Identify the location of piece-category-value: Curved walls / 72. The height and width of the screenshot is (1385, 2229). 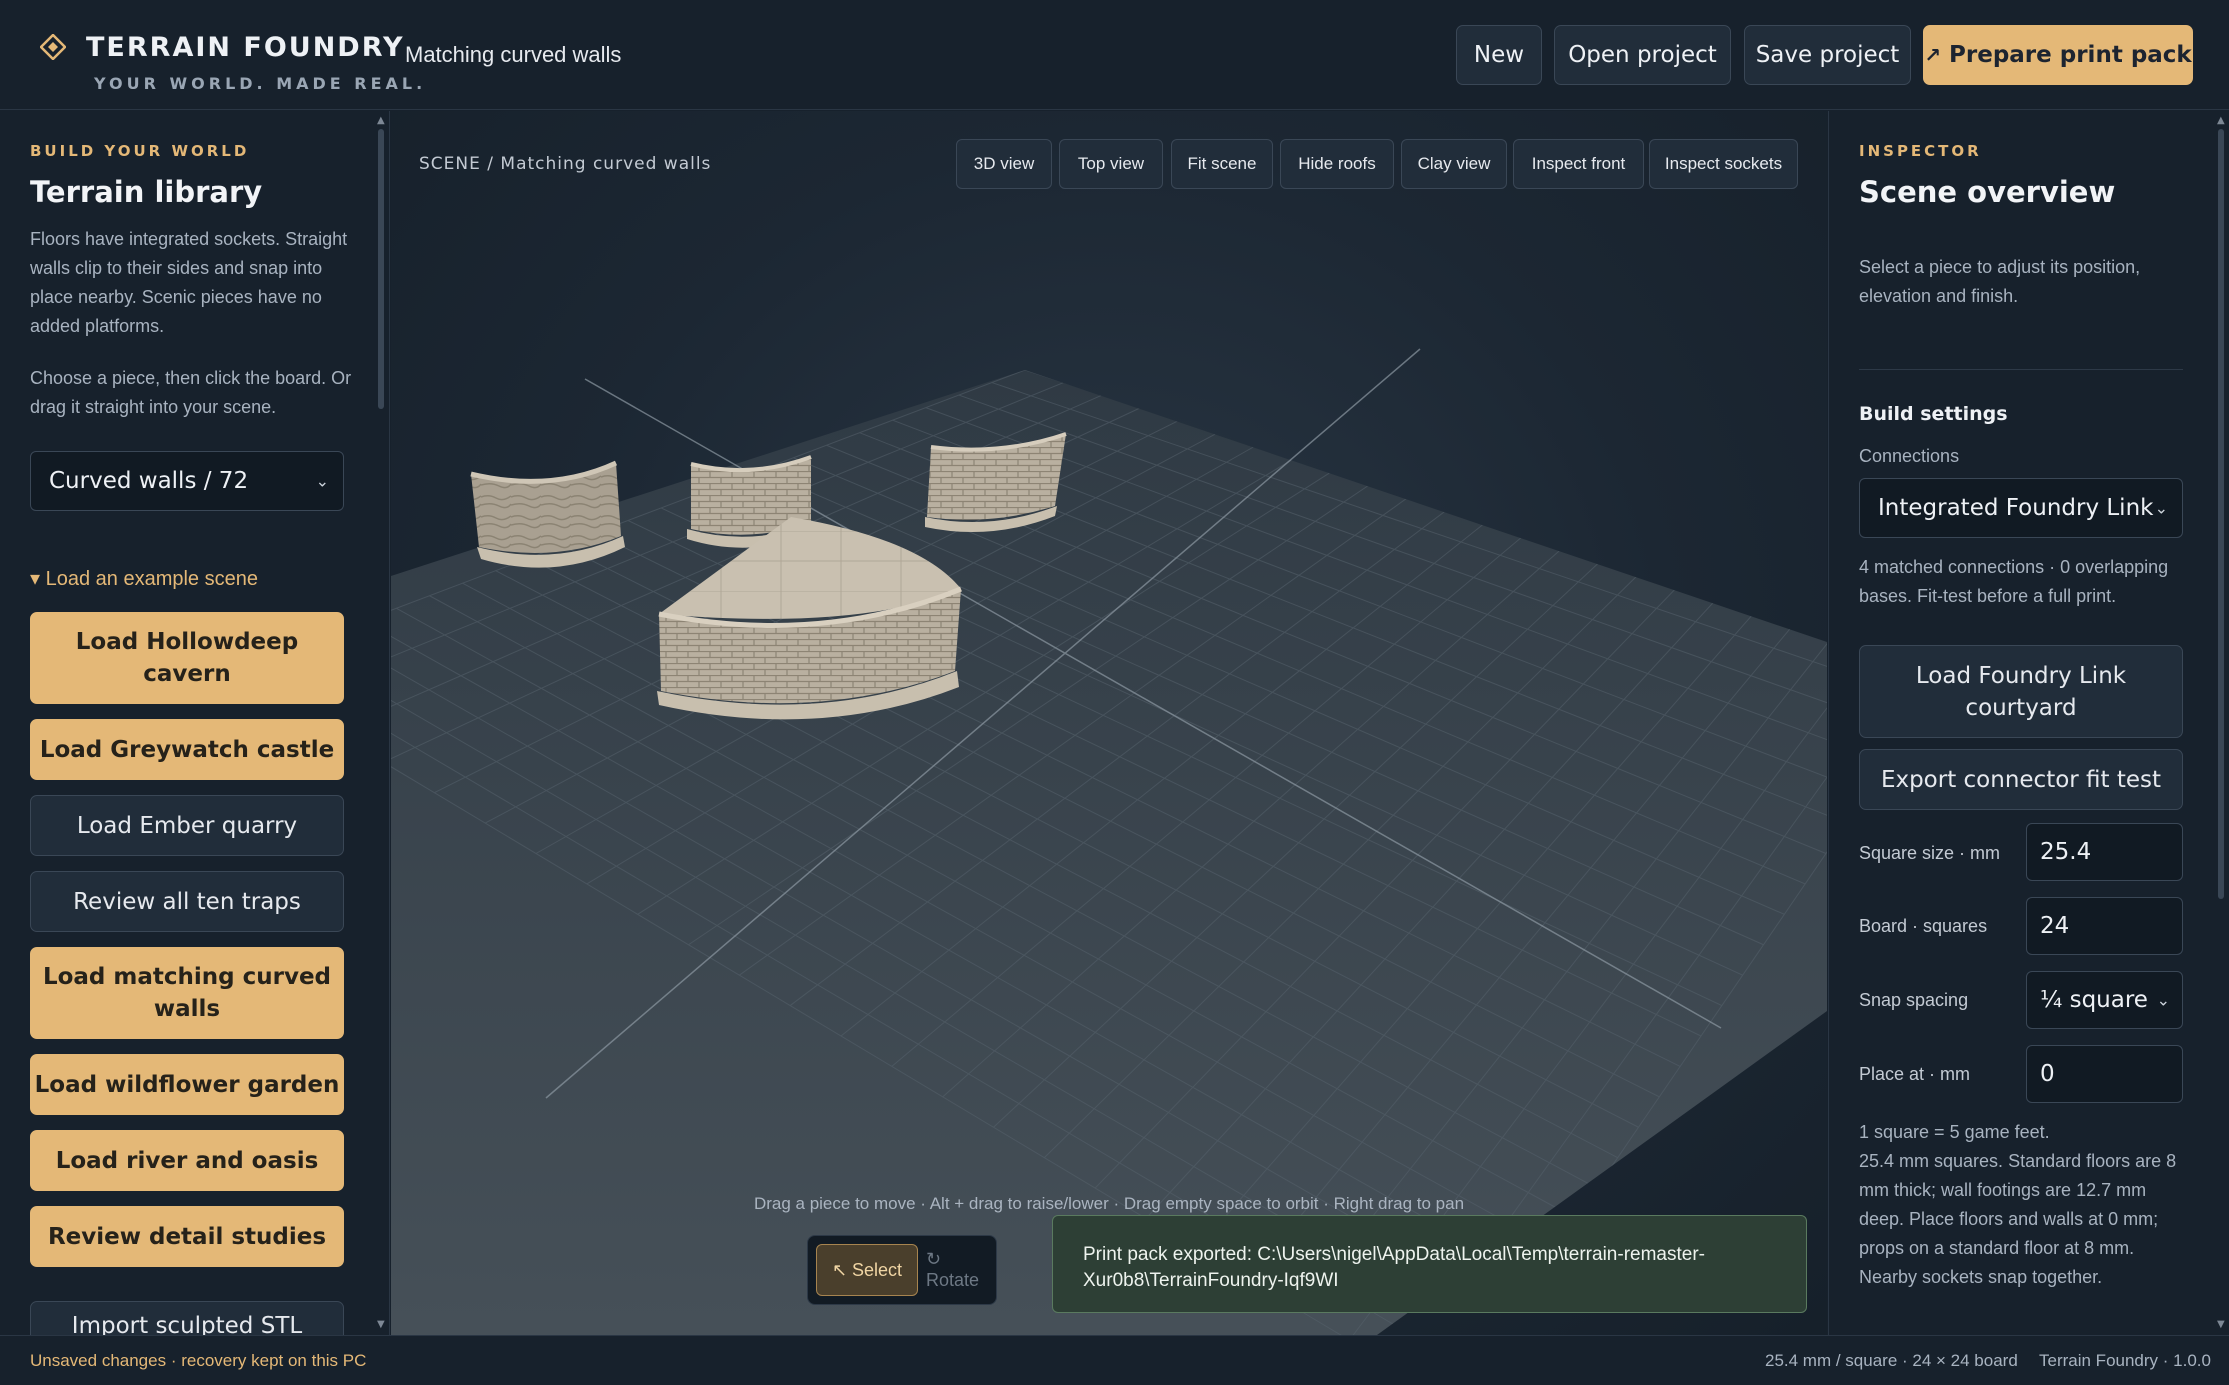
(149, 481).